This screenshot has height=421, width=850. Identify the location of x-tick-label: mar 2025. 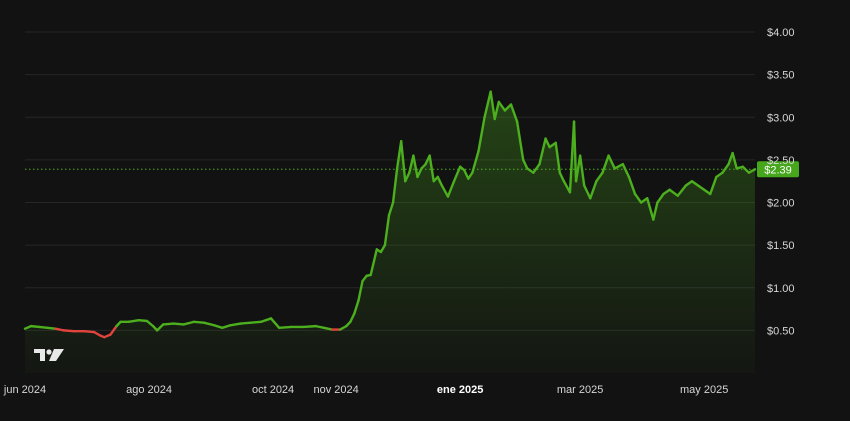
(580, 390).